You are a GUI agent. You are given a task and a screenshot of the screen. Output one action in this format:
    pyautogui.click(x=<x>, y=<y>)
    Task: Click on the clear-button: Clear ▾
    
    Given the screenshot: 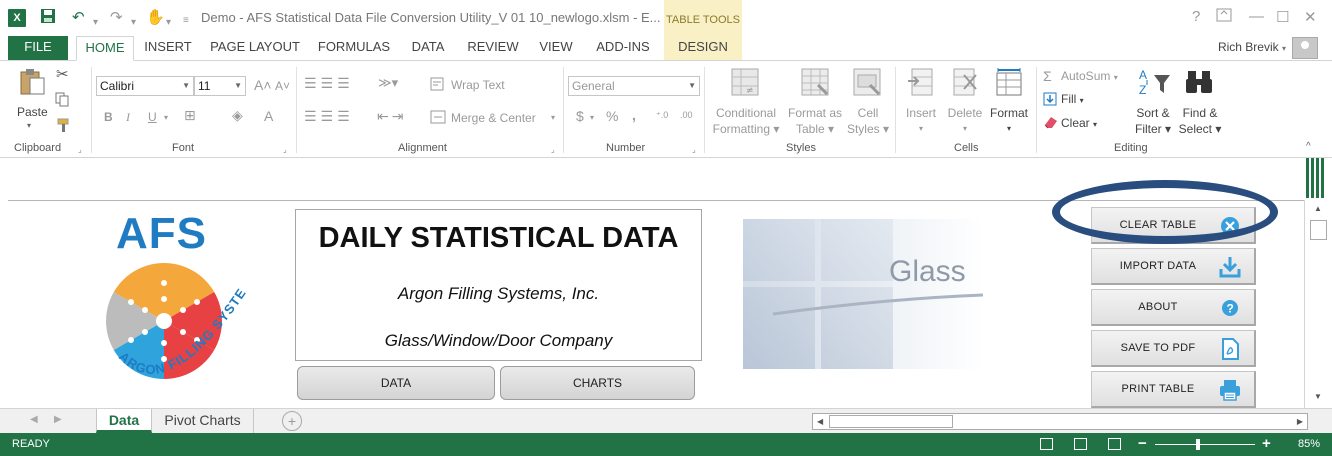 What is the action you would take?
    pyautogui.click(x=1079, y=123)
    